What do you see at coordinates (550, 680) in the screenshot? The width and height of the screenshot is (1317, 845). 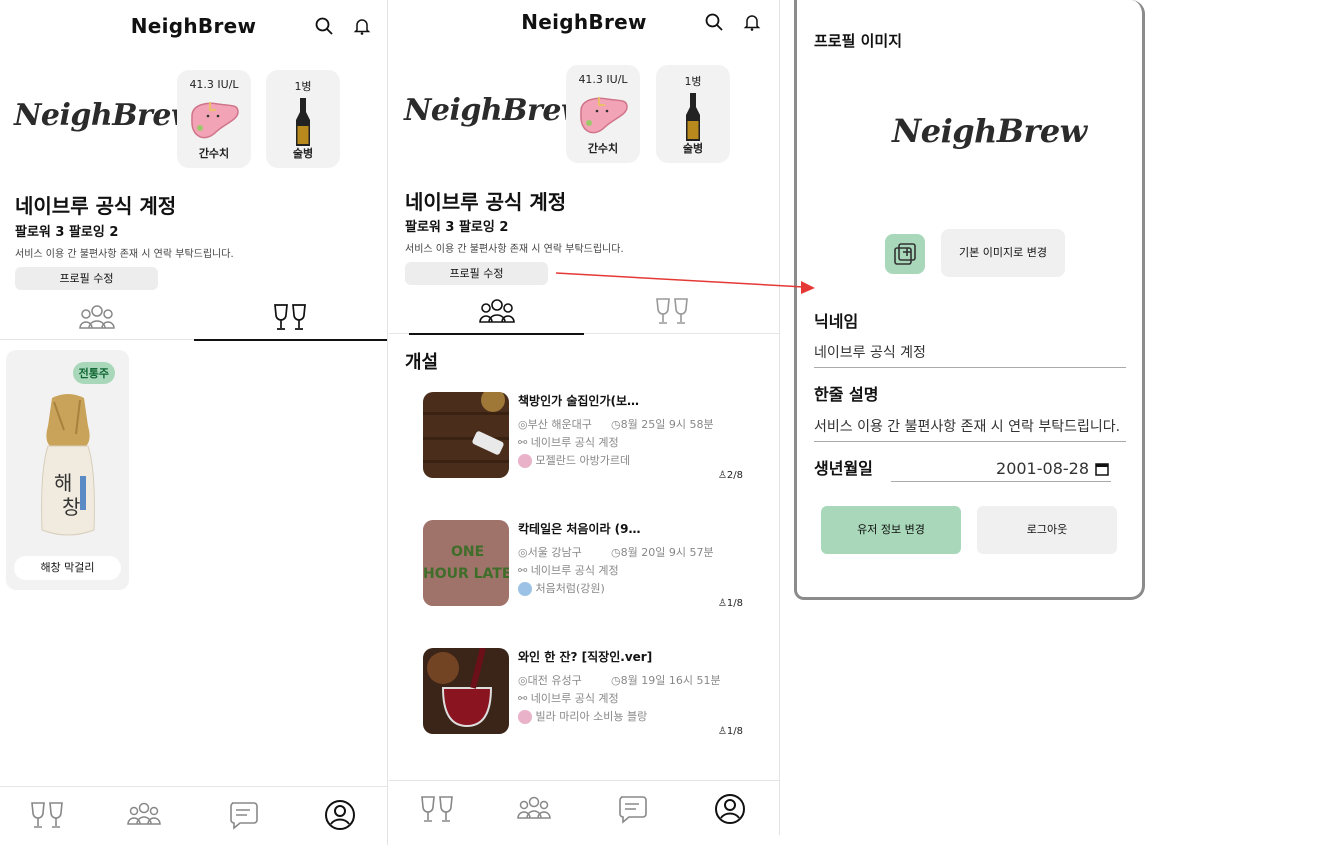 I see `meeting-location: ◎대전 유성구` at bounding box center [550, 680].